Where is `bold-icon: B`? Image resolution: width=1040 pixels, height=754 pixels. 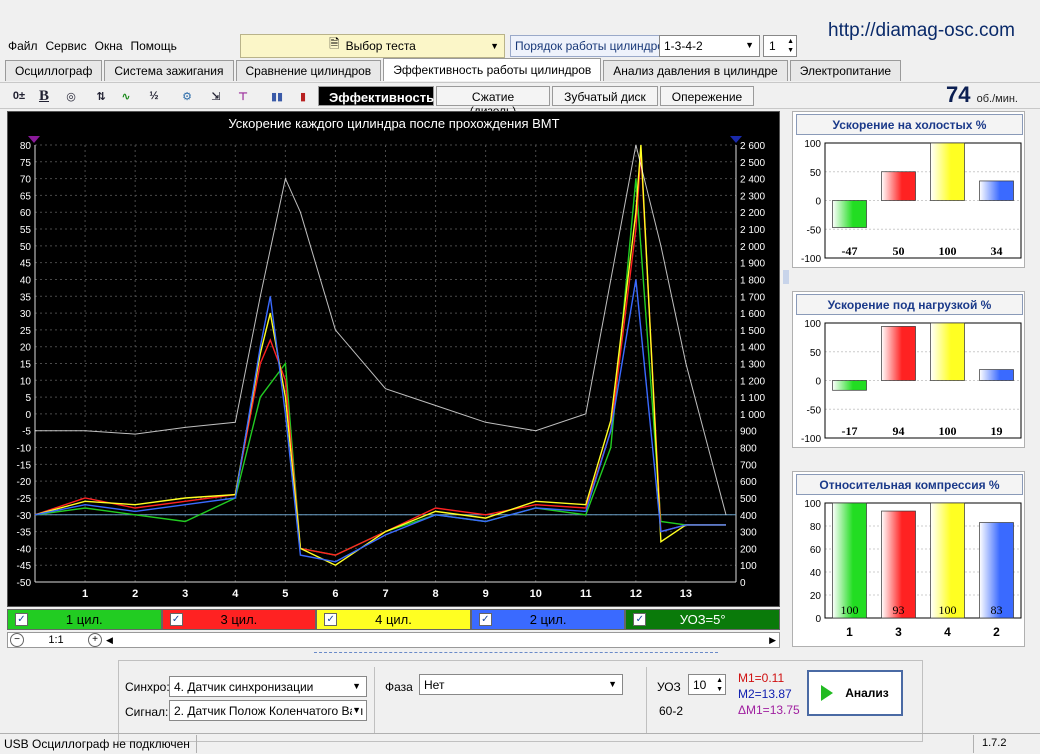
bold-icon: B is located at coordinates (44, 96).